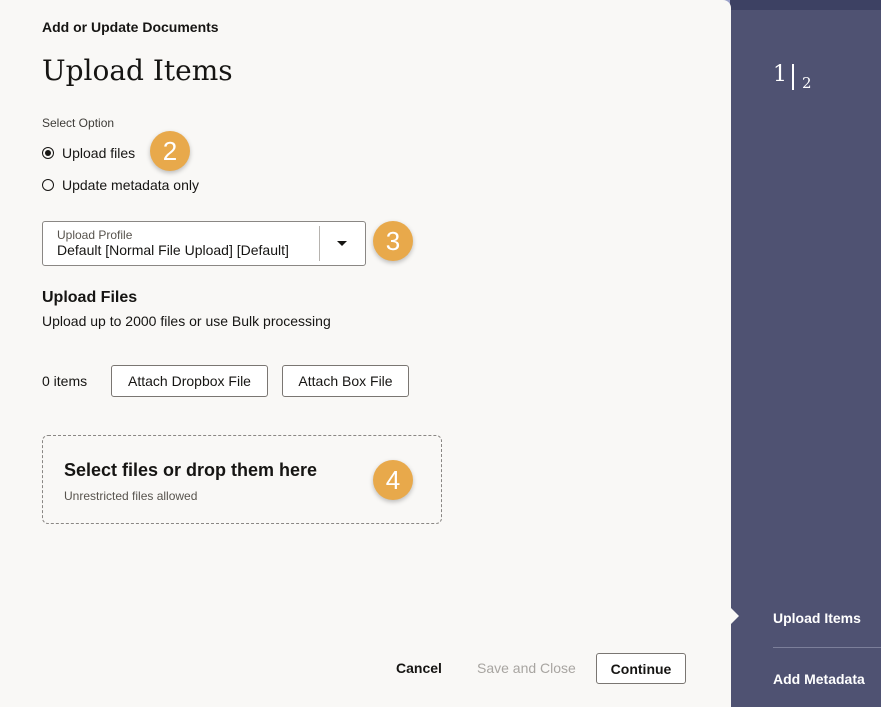 This screenshot has height=707, width=881. Describe the element at coordinates (95, 235) in the screenshot. I see `upload-profile-label: Upload Profile` at that location.